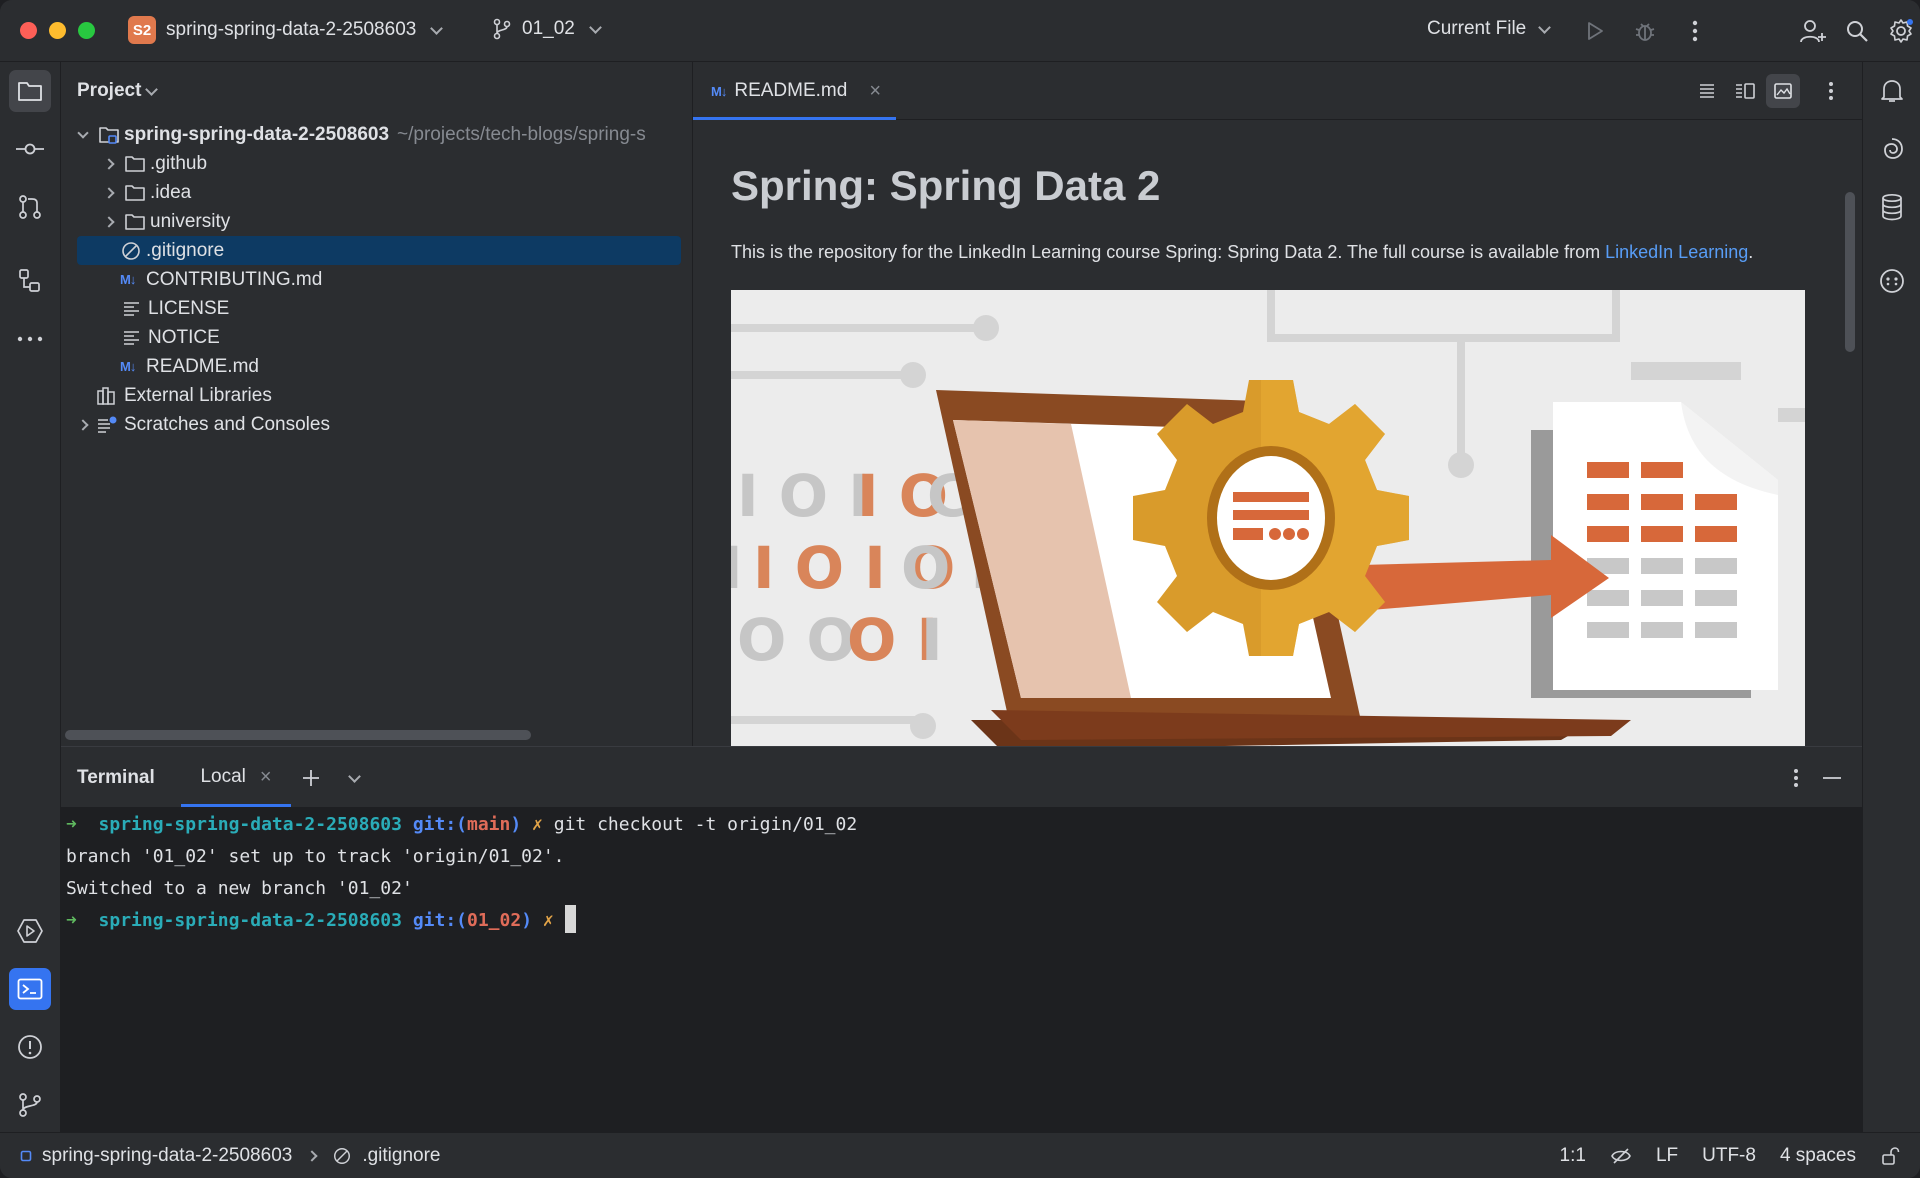 The height and width of the screenshot is (1178, 1920). I want to click on database-tool-button, so click(1892, 207).